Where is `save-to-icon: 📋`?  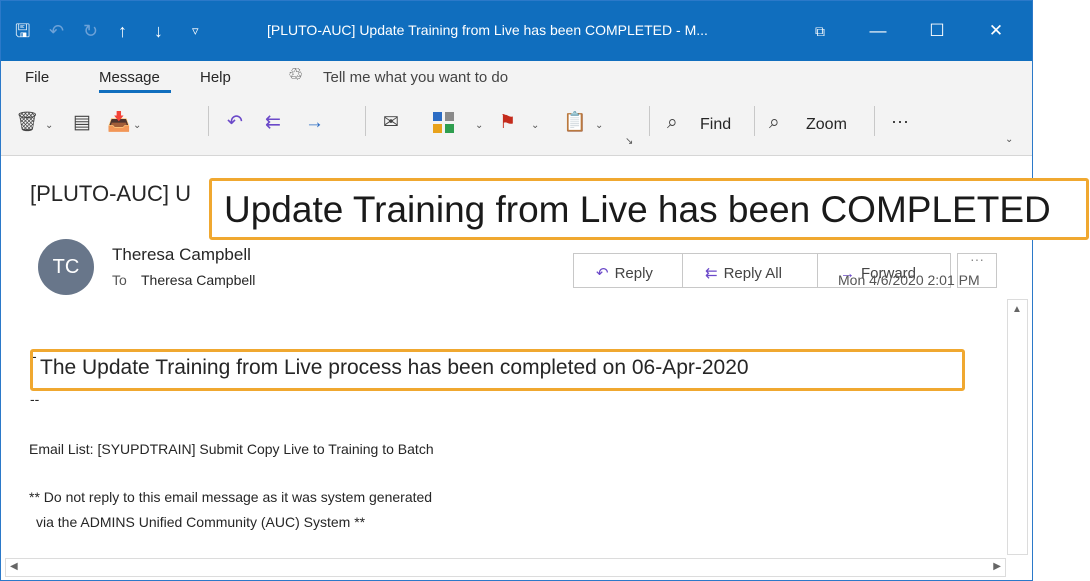
save-to-icon: 📋 is located at coordinates (575, 123).